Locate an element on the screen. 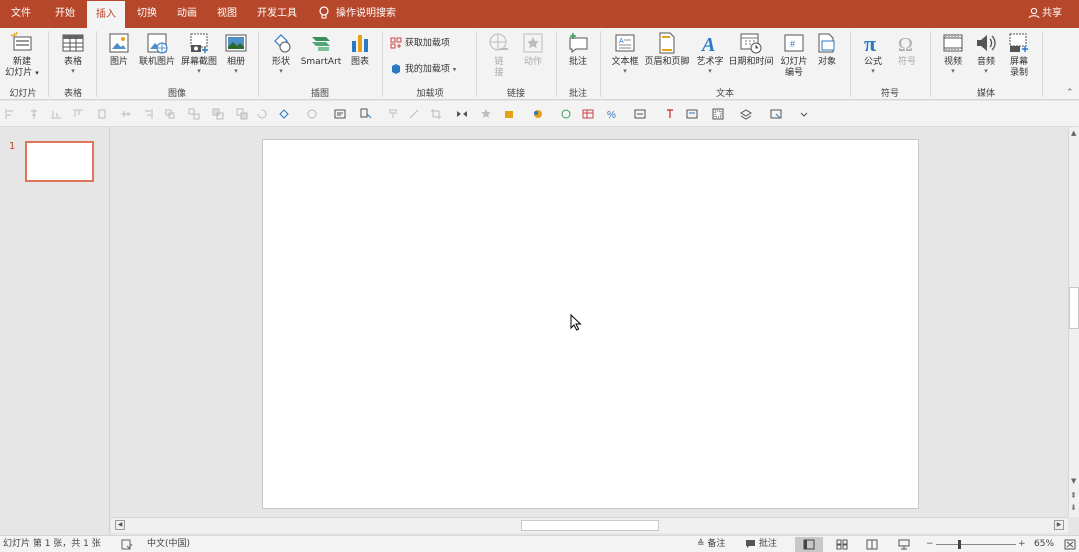 The width and height of the screenshot is (1079, 552). tab-animations: 动画 is located at coordinates (187, 14).